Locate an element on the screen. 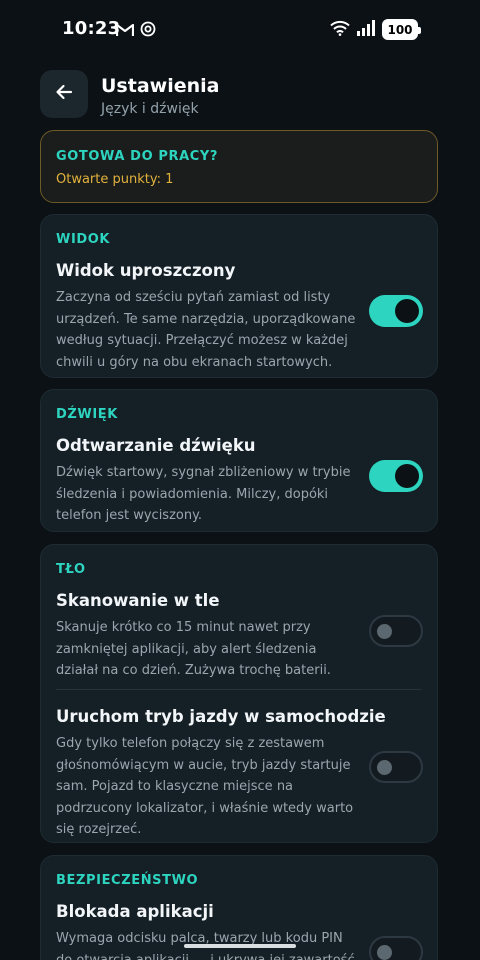  signal-icon is located at coordinates (366, 29).